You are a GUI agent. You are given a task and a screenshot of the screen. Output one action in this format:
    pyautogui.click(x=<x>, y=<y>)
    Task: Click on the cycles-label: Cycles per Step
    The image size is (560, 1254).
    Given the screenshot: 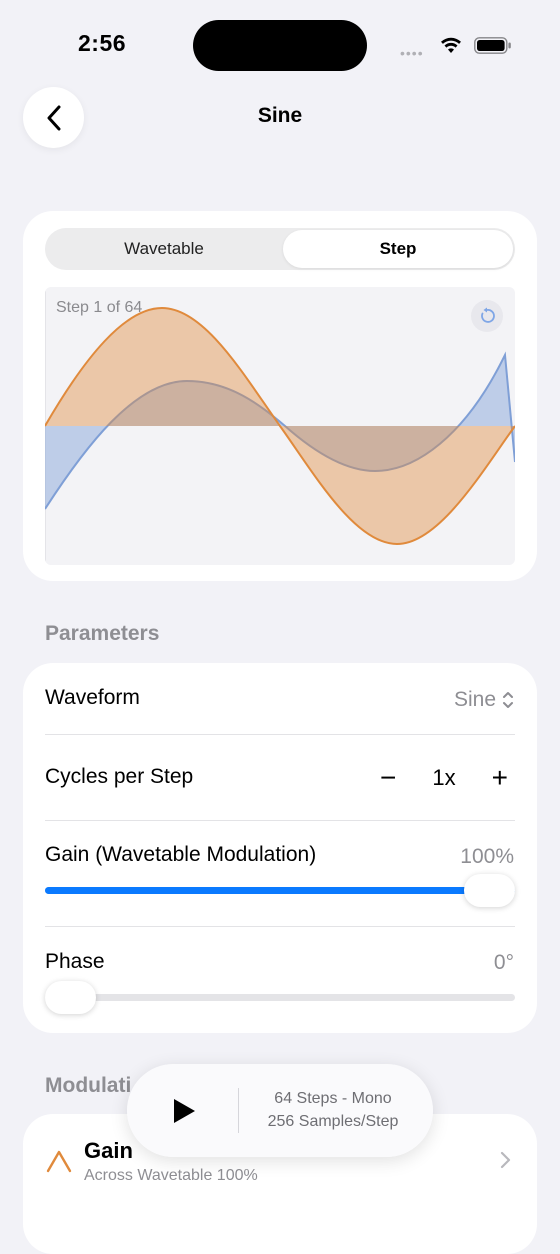 What is the action you would take?
    pyautogui.click(x=119, y=776)
    